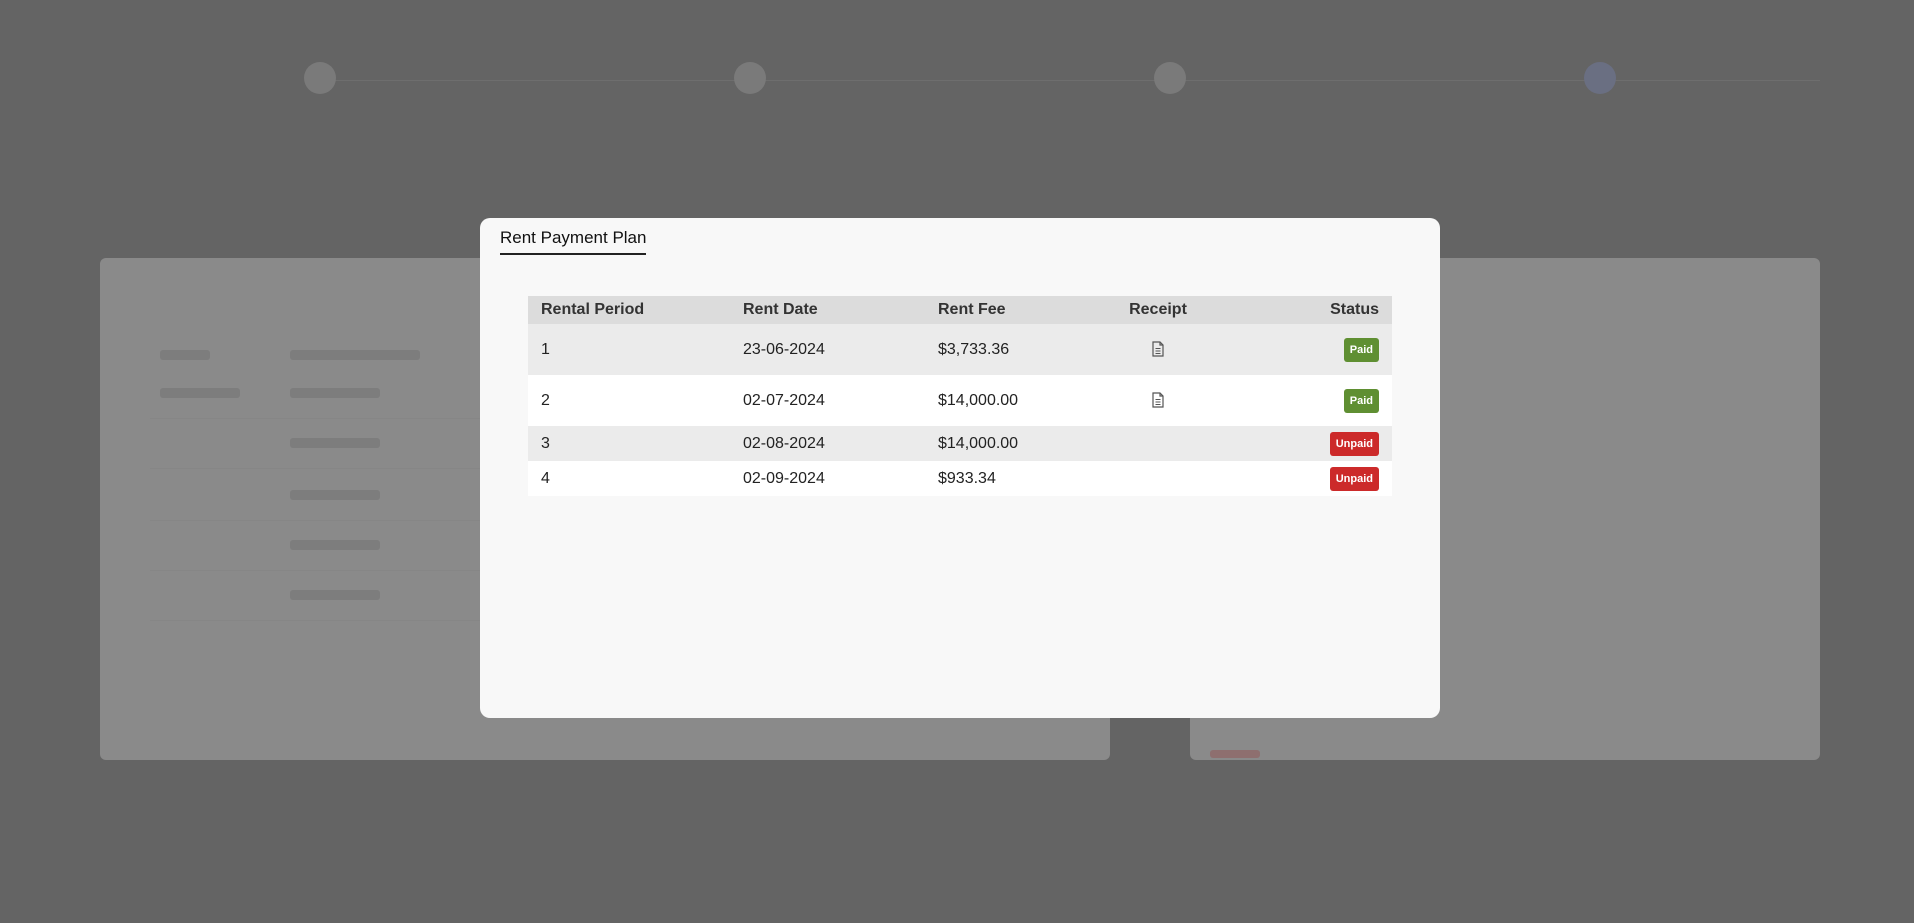 The height and width of the screenshot is (923, 1914). I want to click on header-rental-period: Rental Period, so click(593, 309).